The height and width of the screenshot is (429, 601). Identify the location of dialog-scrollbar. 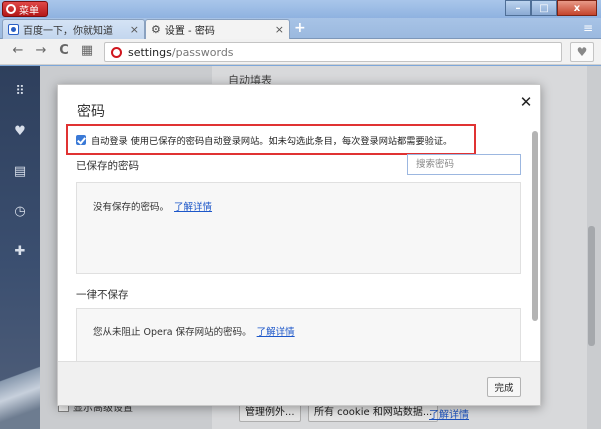
(535, 226).